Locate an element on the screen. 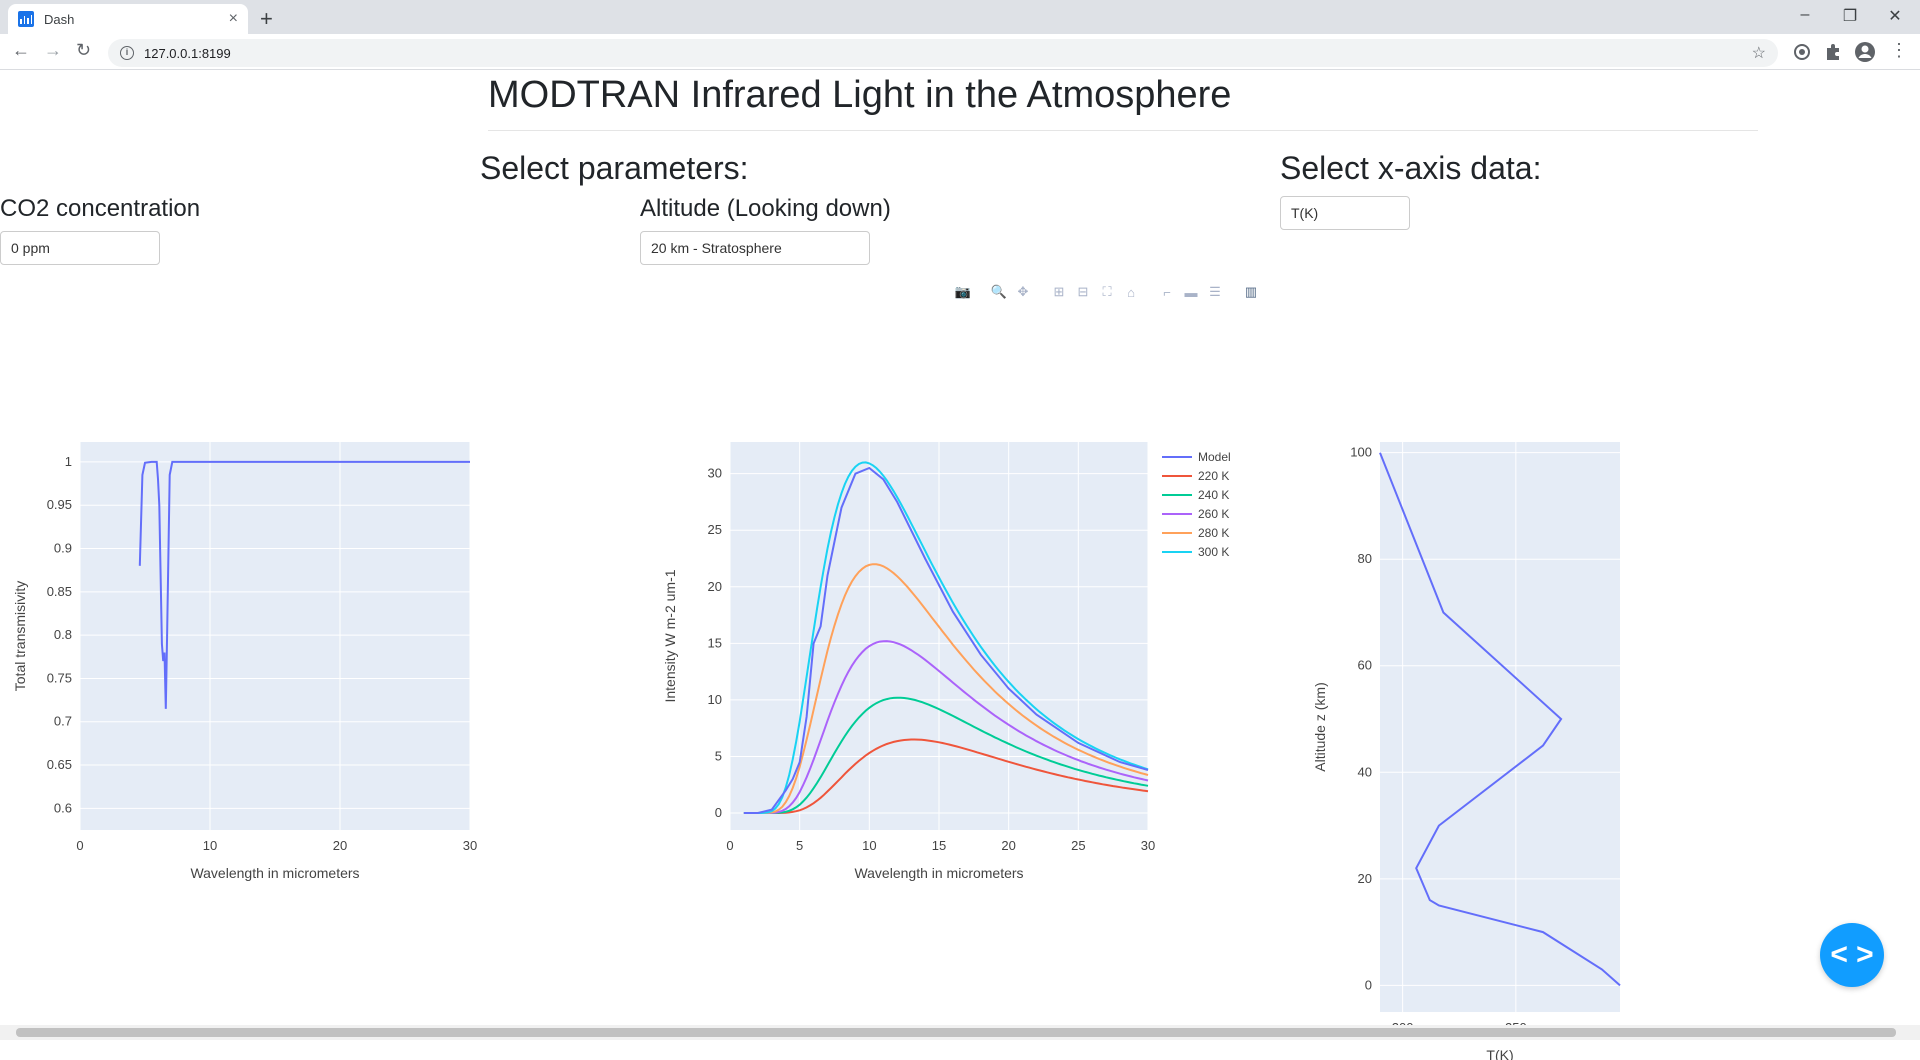  tab-close-icon: × is located at coordinates (233, 19).